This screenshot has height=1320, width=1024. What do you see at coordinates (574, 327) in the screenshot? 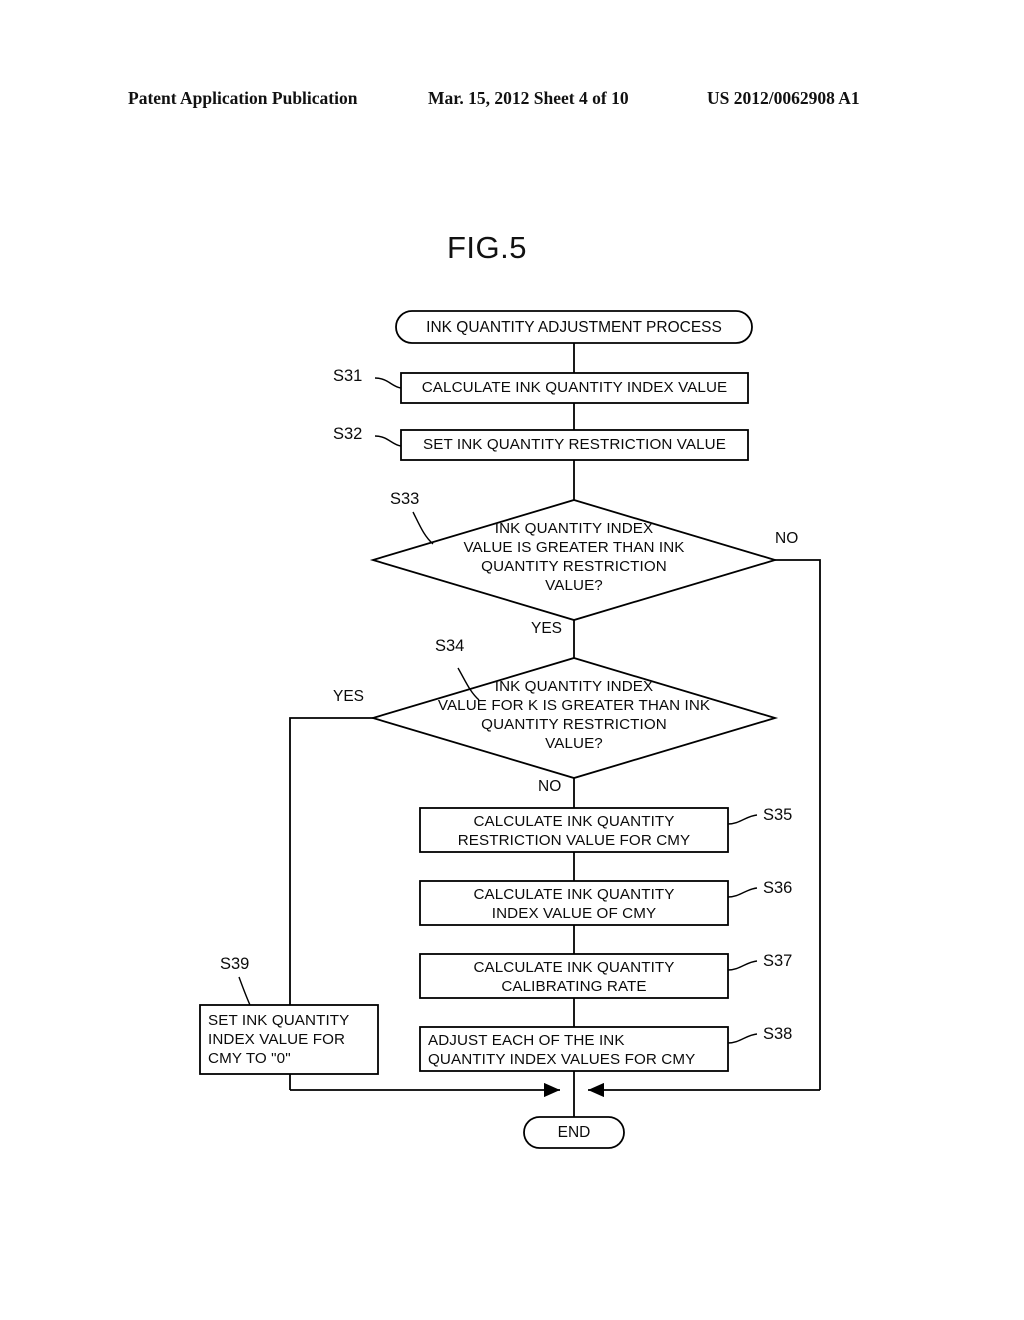
I see `start-terminator-label: INK QUANTITY ADJUSTMENT PROCESS` at bounding box center [574, 327].